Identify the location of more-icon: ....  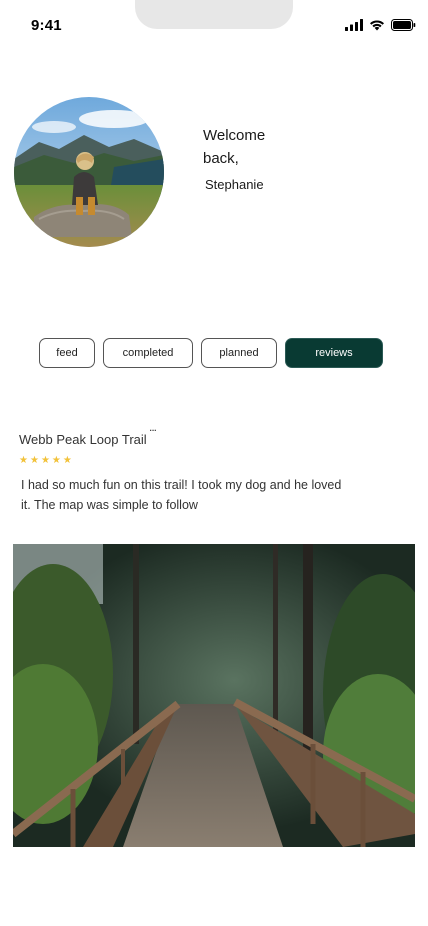
(153, 427).